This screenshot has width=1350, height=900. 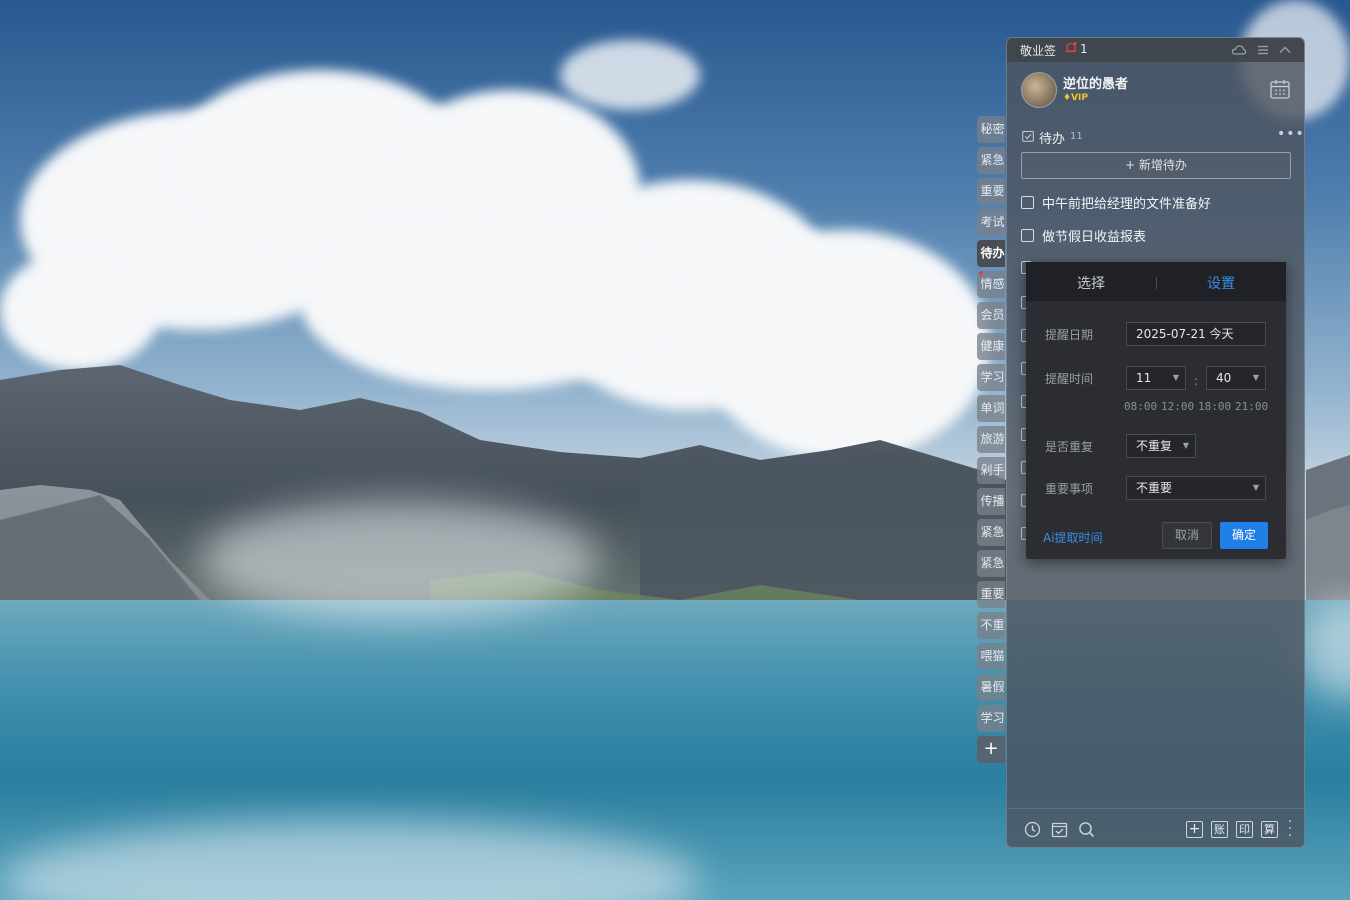 I want to click on checklist-icon, so click(x=1059, y=829).